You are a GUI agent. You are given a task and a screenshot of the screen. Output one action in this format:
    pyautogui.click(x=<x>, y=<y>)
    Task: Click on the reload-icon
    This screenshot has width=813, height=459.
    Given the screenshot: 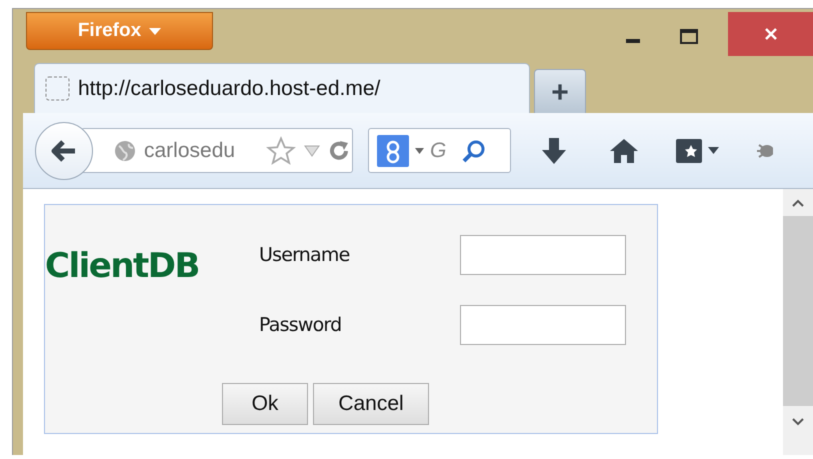 What is the action you would take?
    pyautogui.click(x=339, y=151)
    